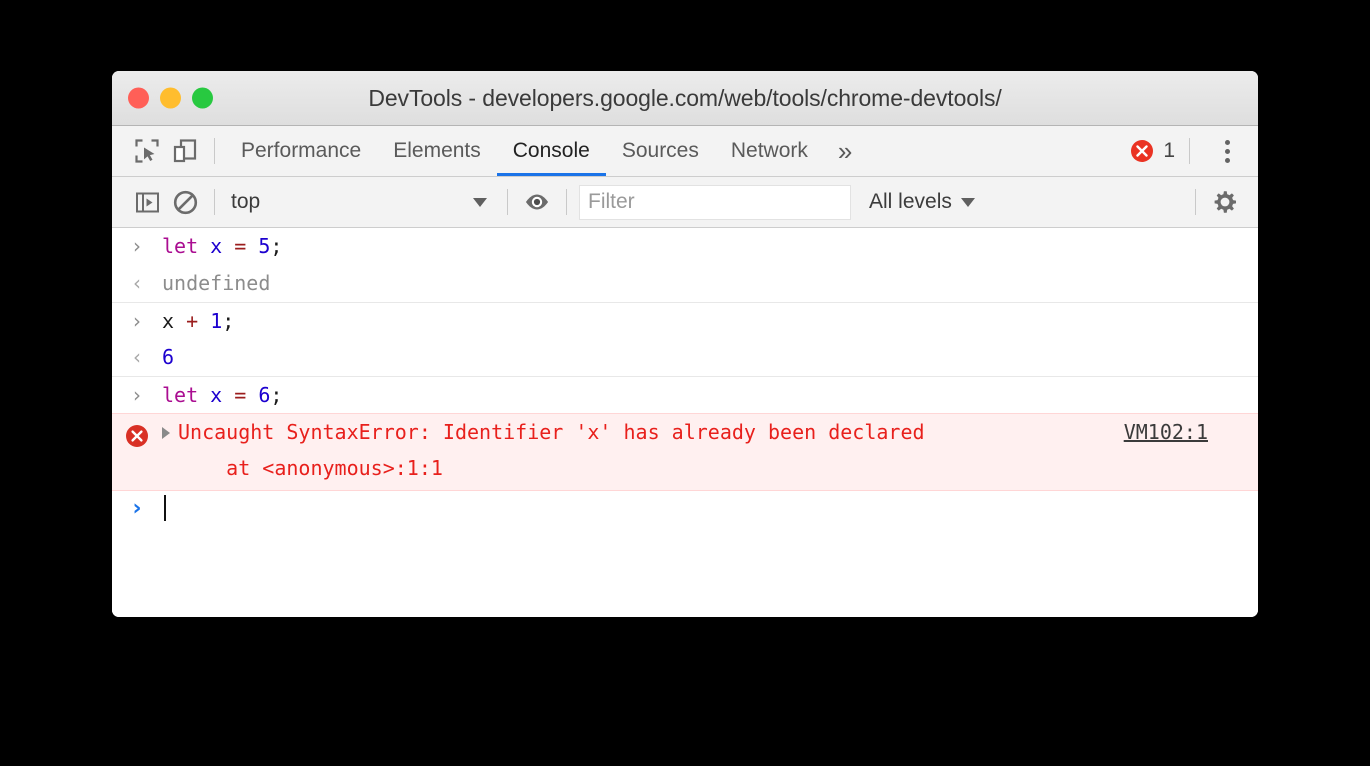 The height and width of the screenshot is (766, 1370). What do you see at coordinates (216, 283) in the screenshot?
I see `console-output-text: undefined` at bounding box center [216, 283].